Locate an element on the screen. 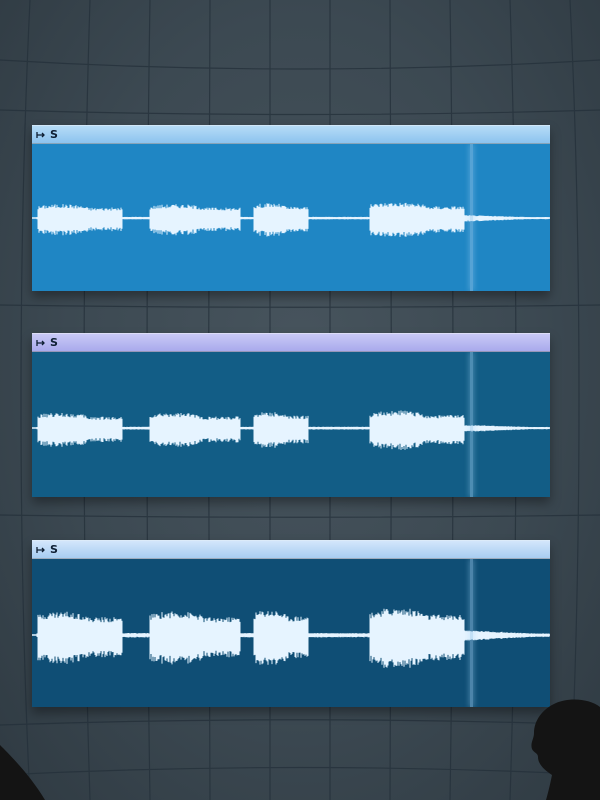 The image size is (600, 800). person-silhouette is located at coordinates (565, 749).